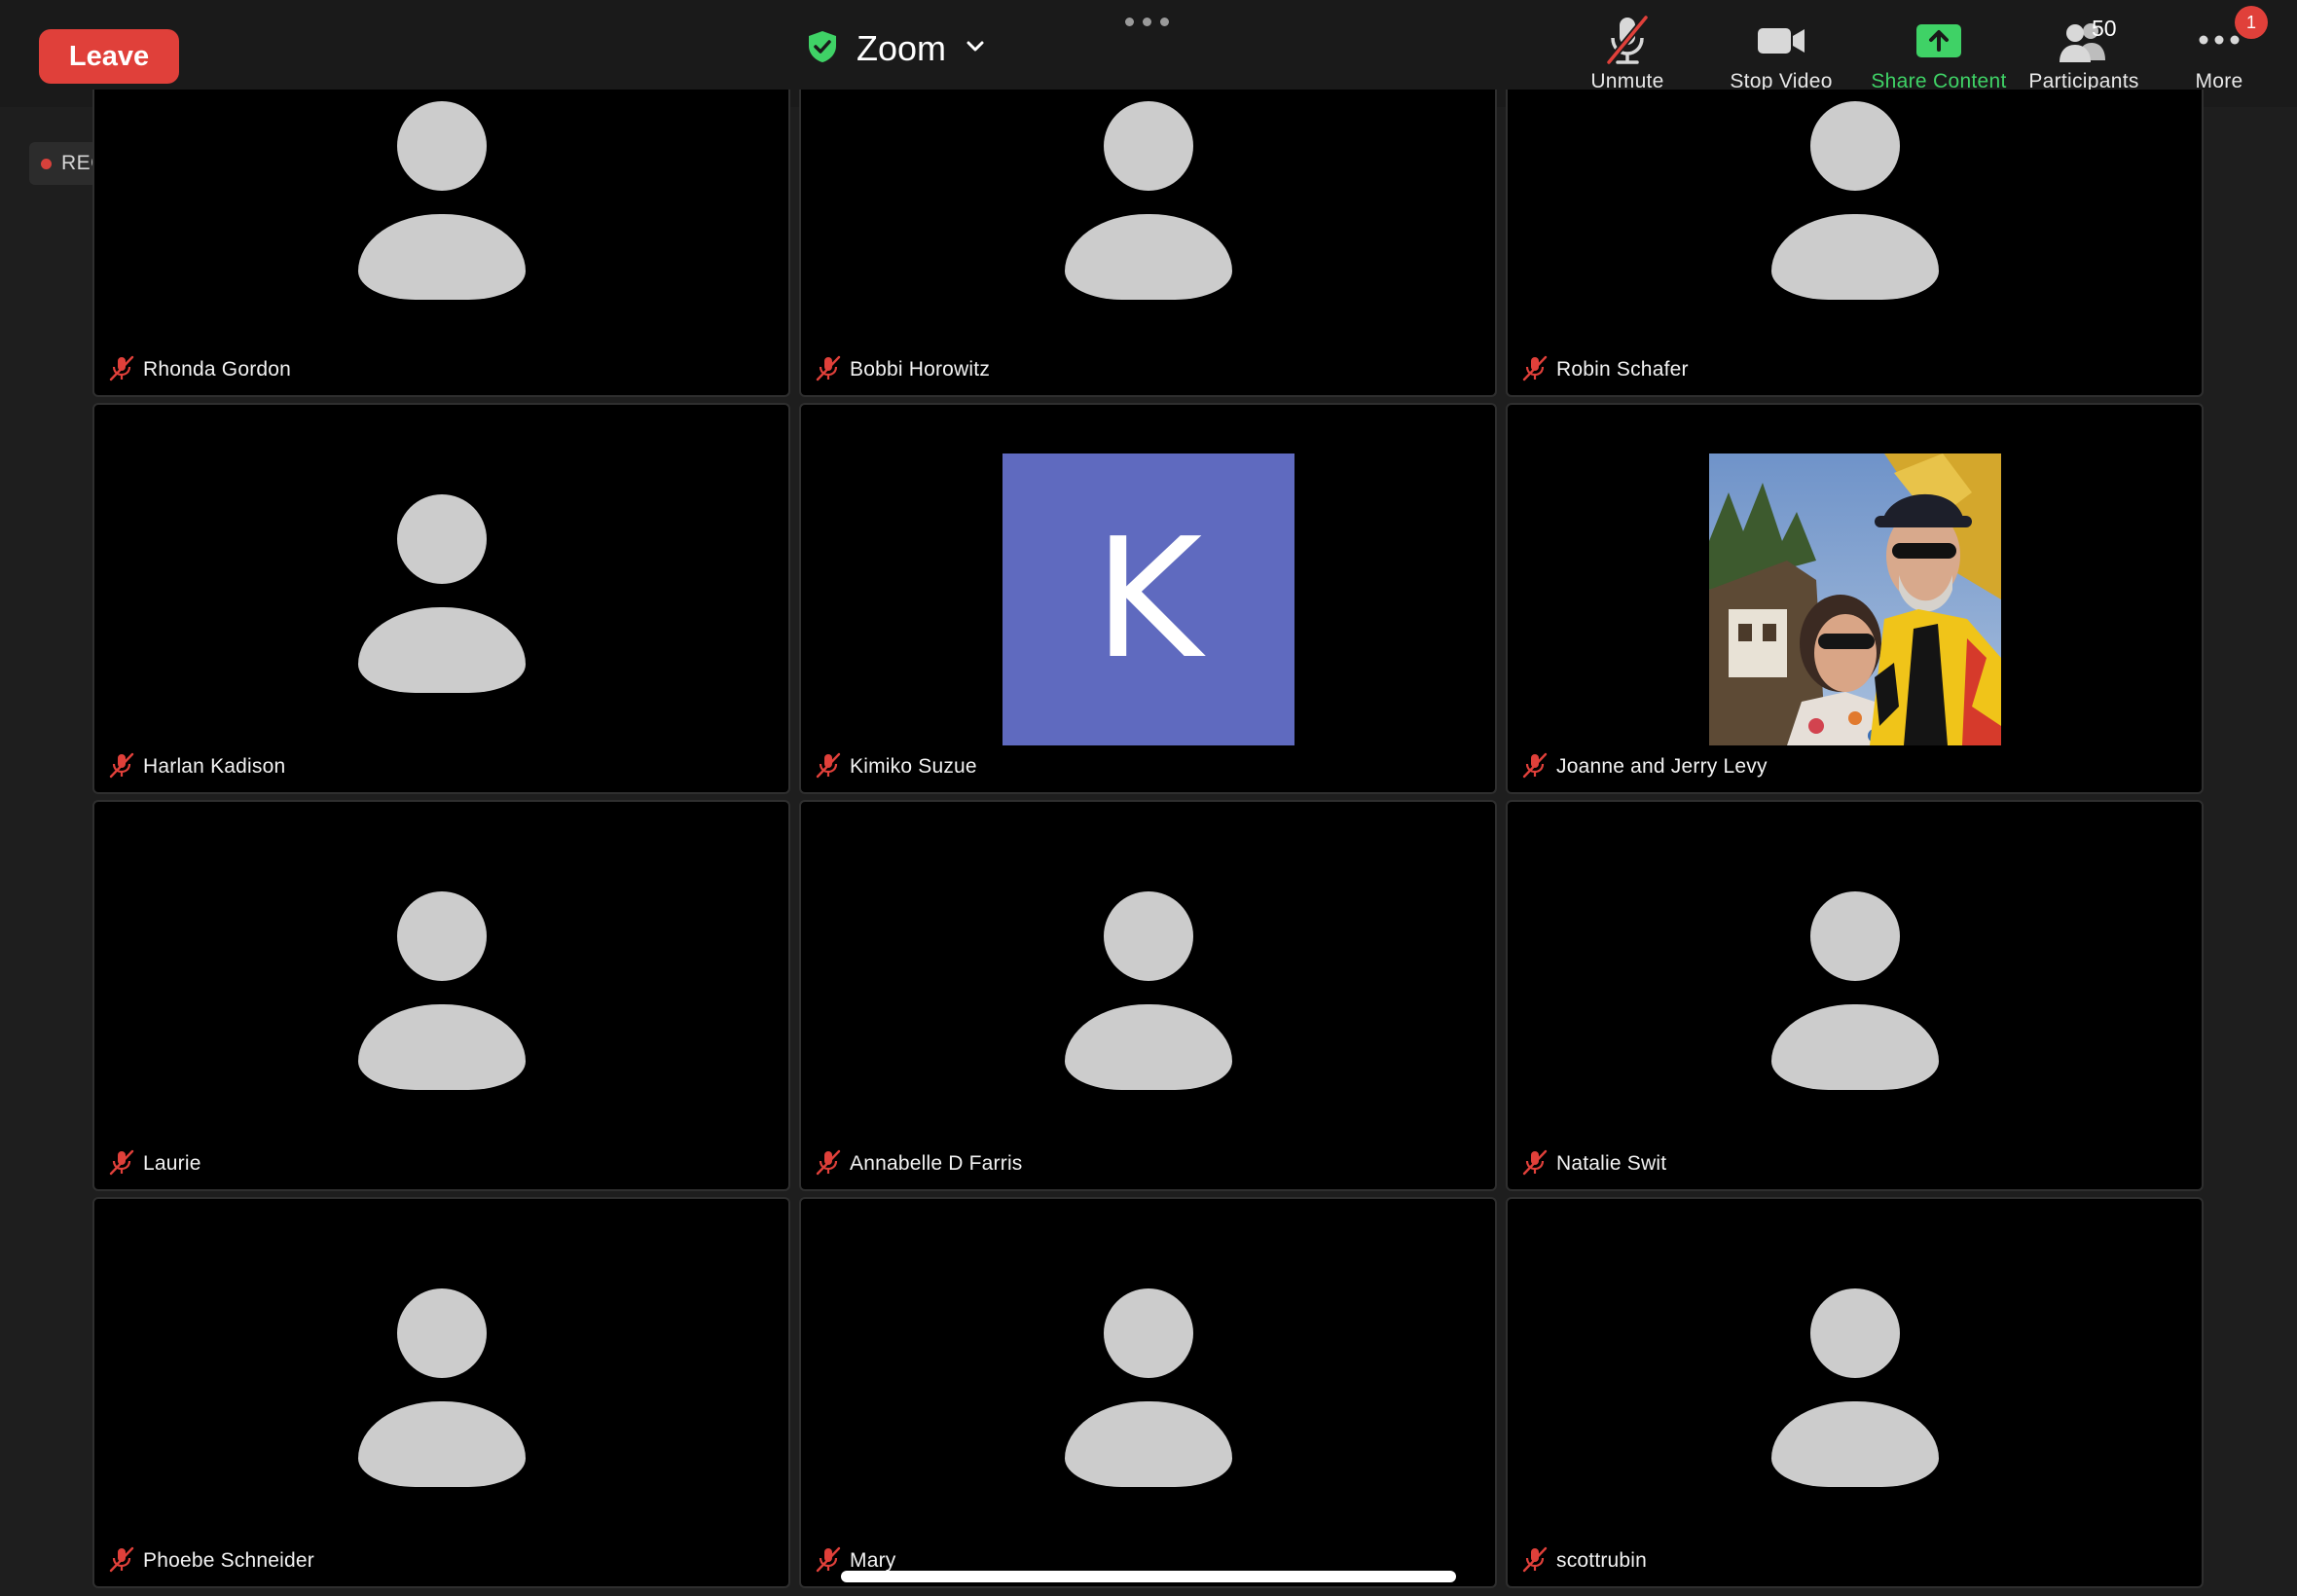  I want to click on meeting-title: Zoom, so click(902, 48).